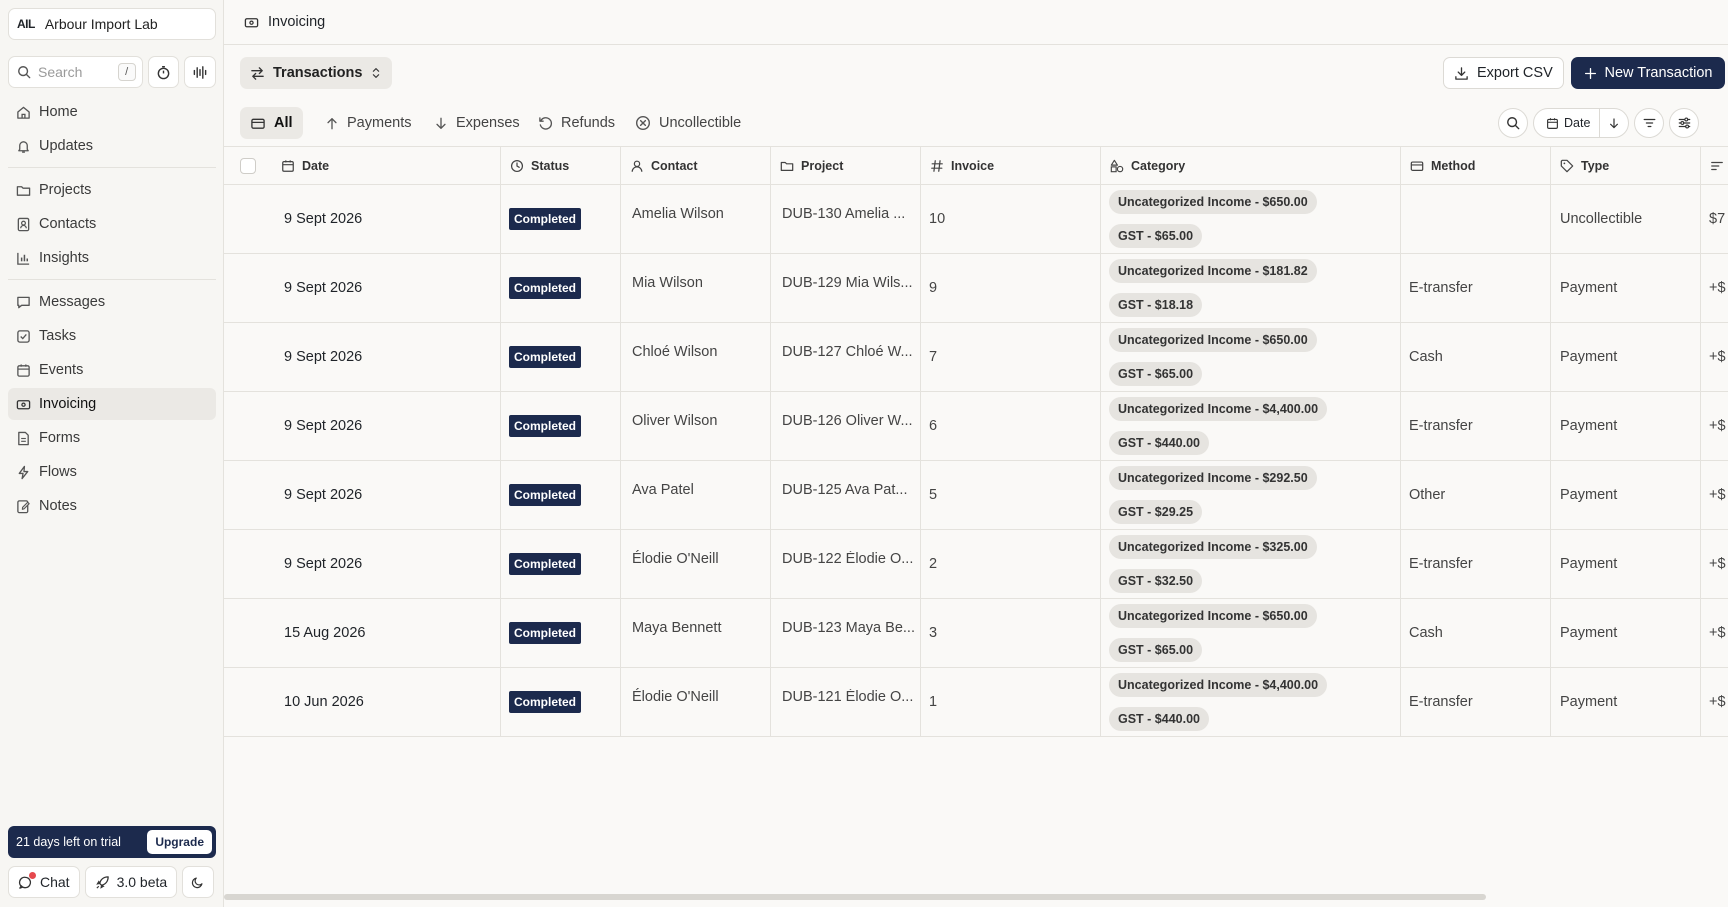 This screenshot has width=1728, height=907. What do you see at coordinates (112, 404) in the screenshot?
I see `sidebar-item-invoicing: Invoicing` at bounding box center [112, 404].